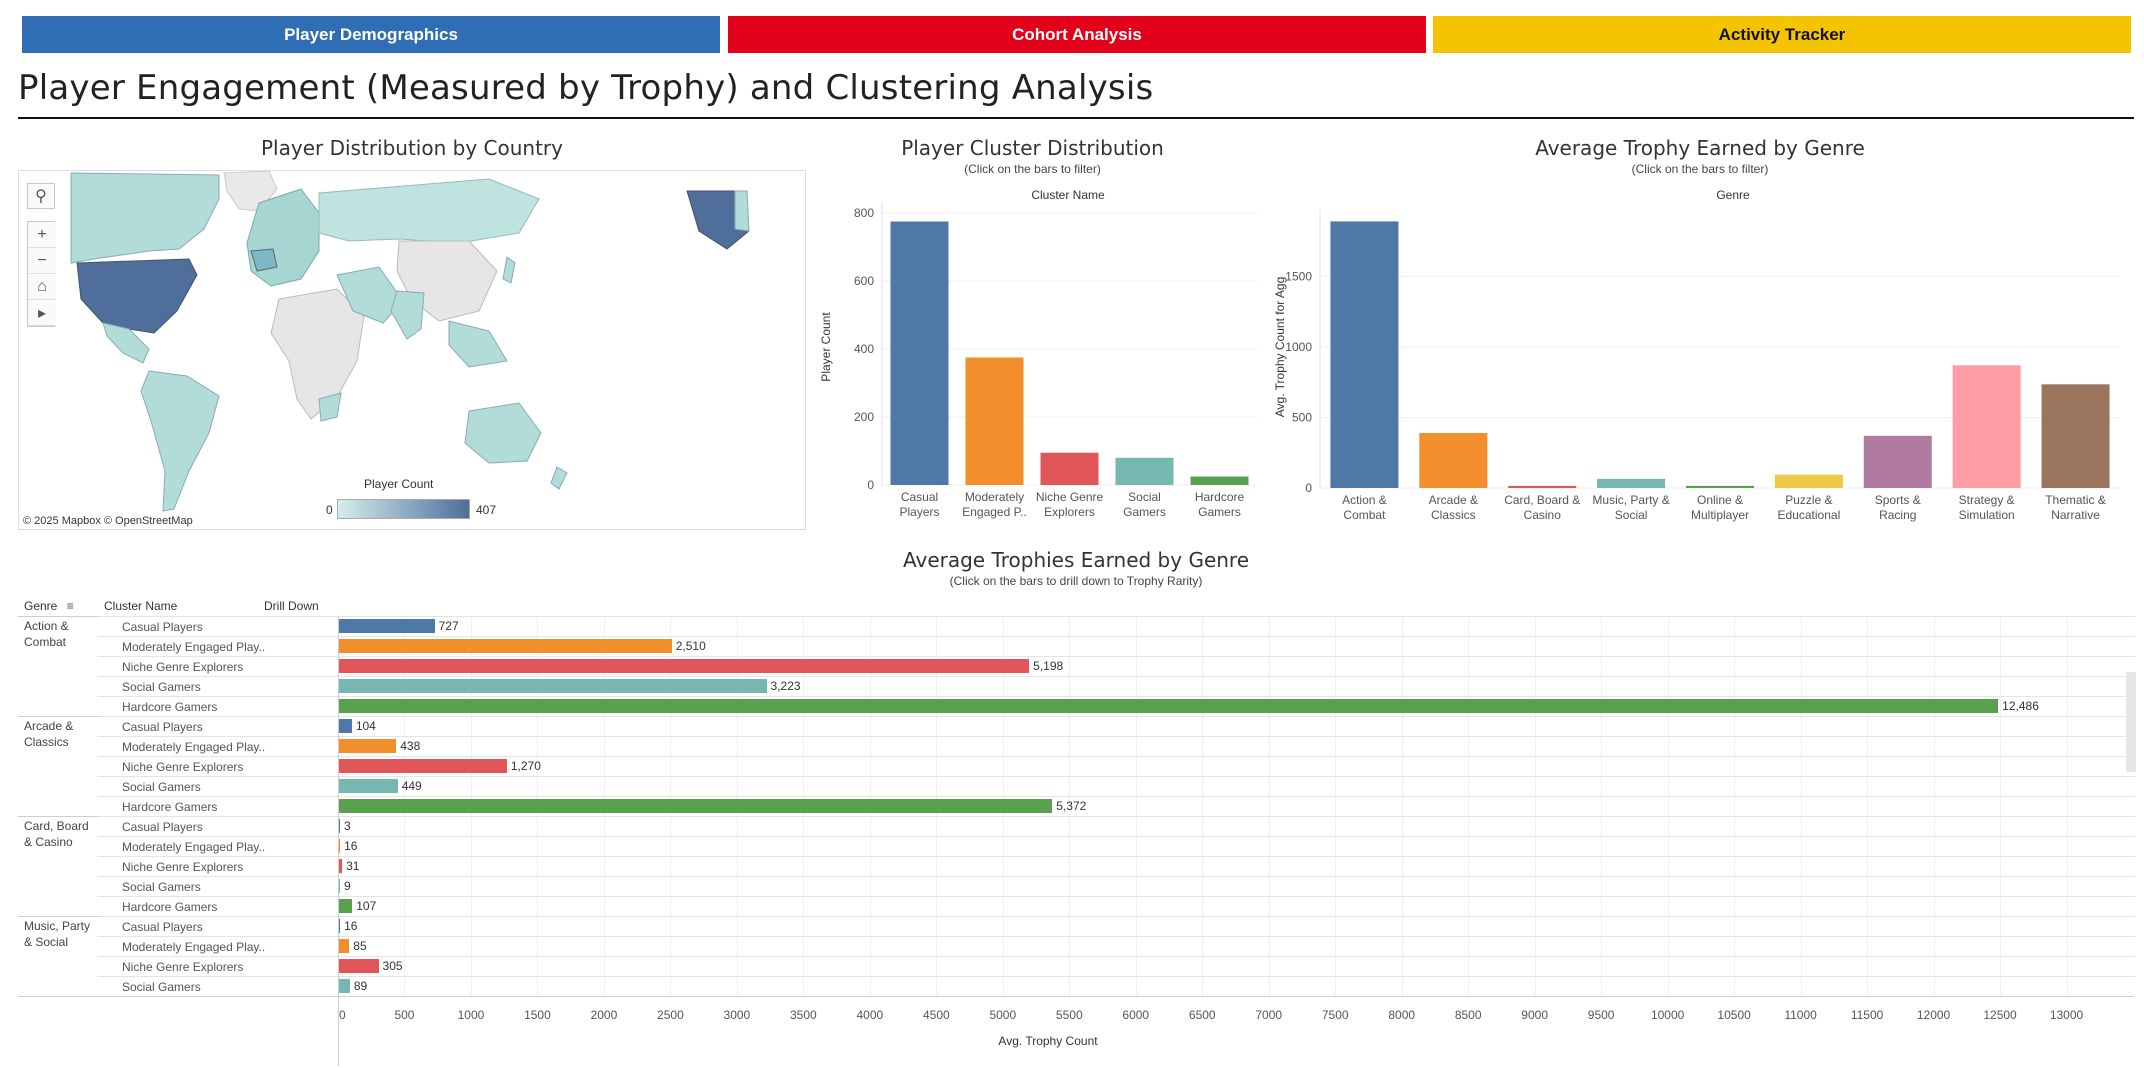  Describe the element at coordinates (145, 218) in the screenshot. I see `country-canada` at that location.